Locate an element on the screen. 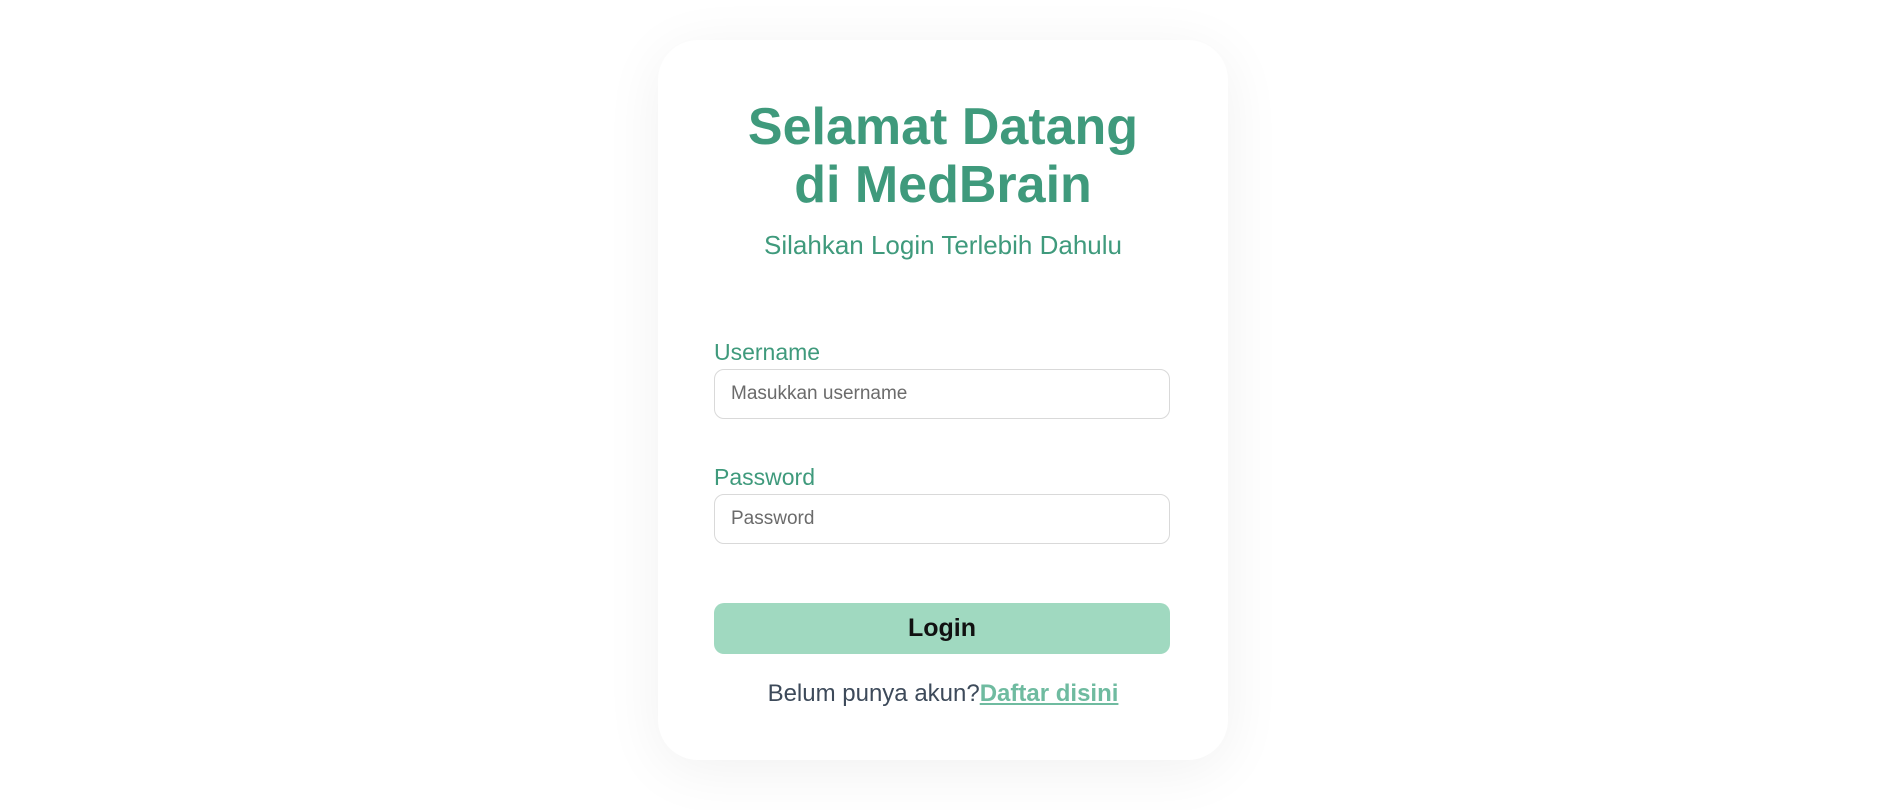 This screenshot has width=1886, height=810. register-text: Belum punya akun? is located at coordinates (873, 693).